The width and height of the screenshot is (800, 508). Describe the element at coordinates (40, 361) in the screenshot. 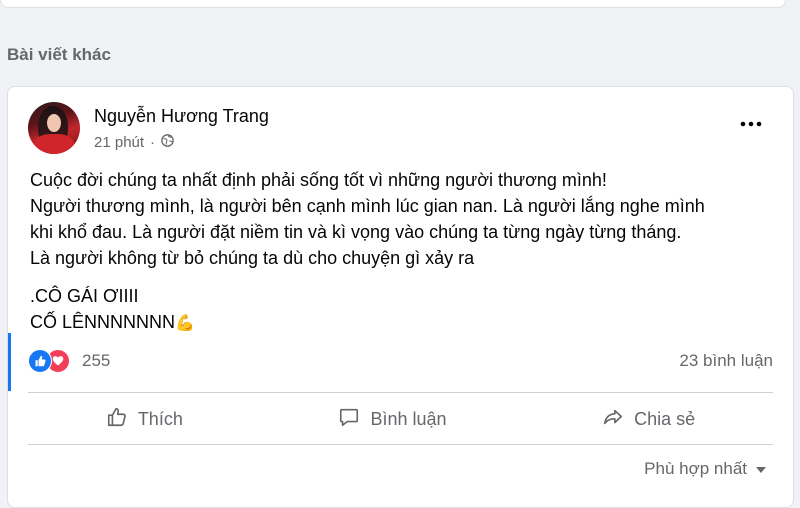

I see `like-reaction-icon` at that location.